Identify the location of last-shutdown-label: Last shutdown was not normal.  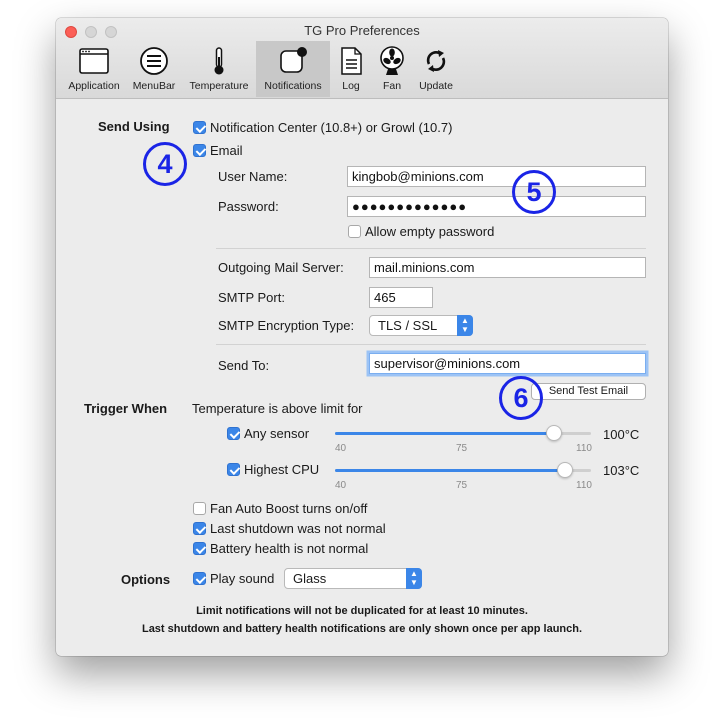
(298, 528).